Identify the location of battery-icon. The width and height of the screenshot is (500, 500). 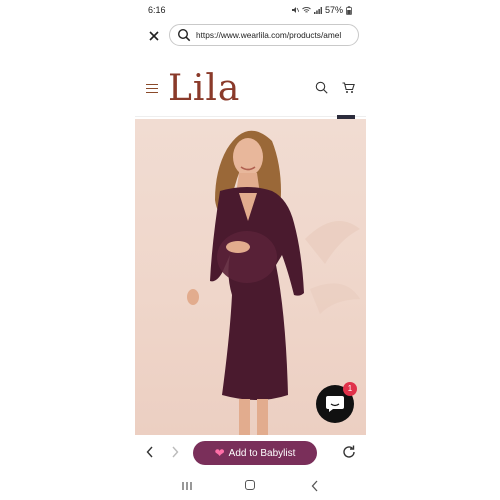
(349, 10).